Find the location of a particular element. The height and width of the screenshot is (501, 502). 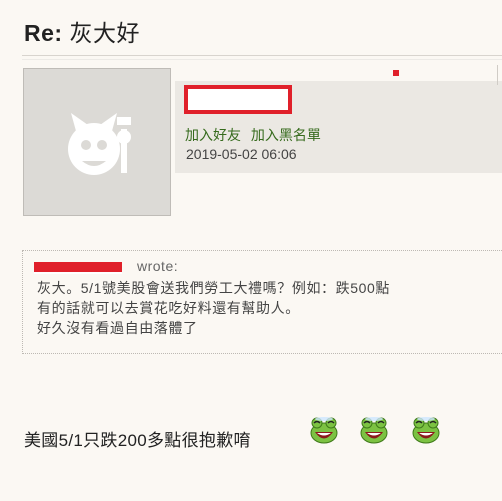

redacted-username is located at coordinates (238, 99).